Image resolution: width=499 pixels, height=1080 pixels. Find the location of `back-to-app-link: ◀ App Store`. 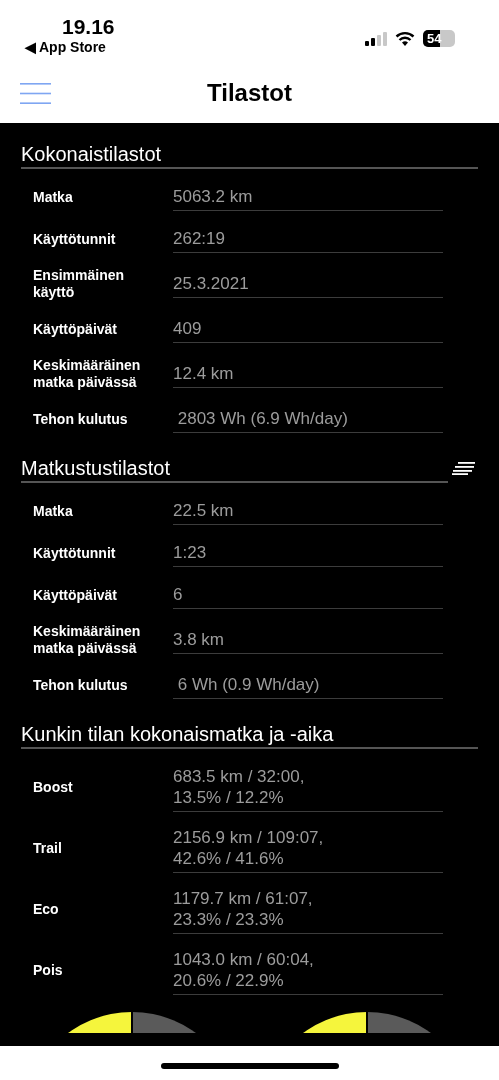

back-to-app-link: ◀ App Store is located at coordinates (65, 47).